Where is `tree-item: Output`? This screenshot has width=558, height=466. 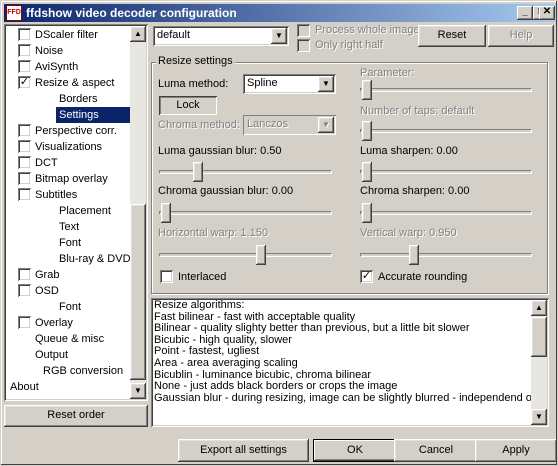 tree-item: Output is located at coordinates (51, 355).